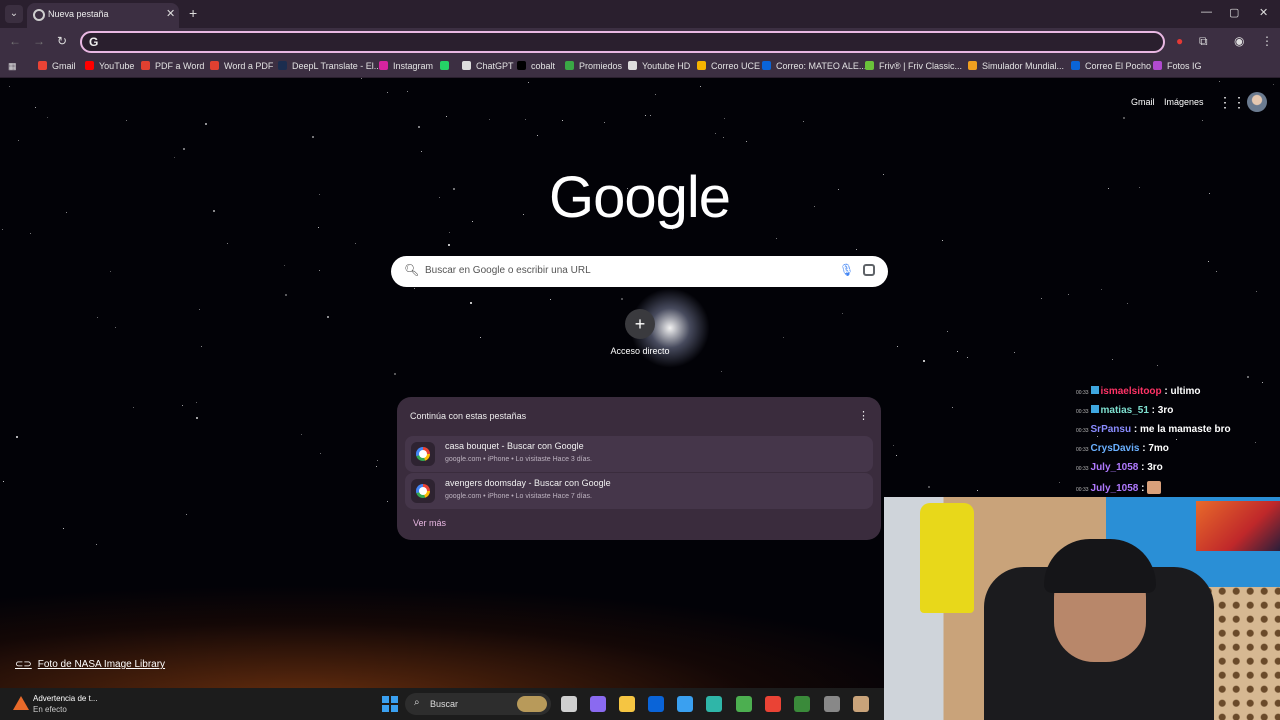 This screenshot has height=720, width=1280. I want to click on extension-record-icon: ●, so click(1179, 41).